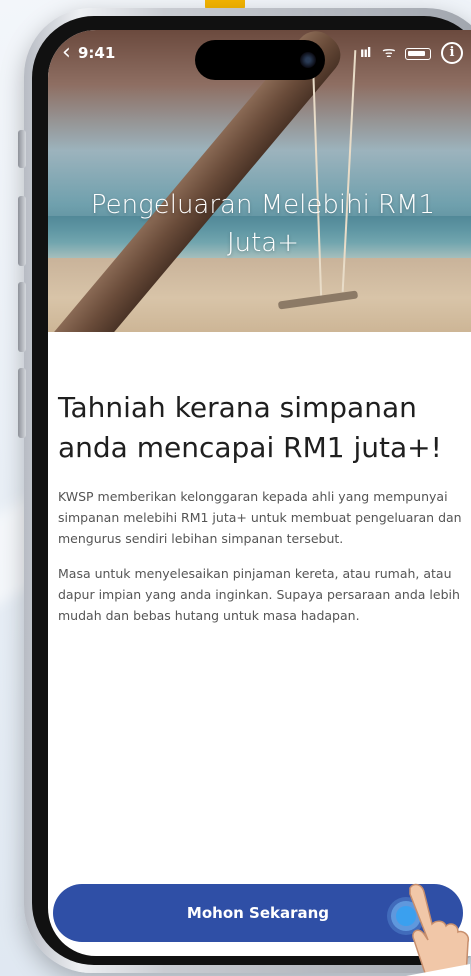  What do you see at coordinates (365, 53) in the screenshot?
I see `signal-icon: ııl` at bounding box center [365, 53].